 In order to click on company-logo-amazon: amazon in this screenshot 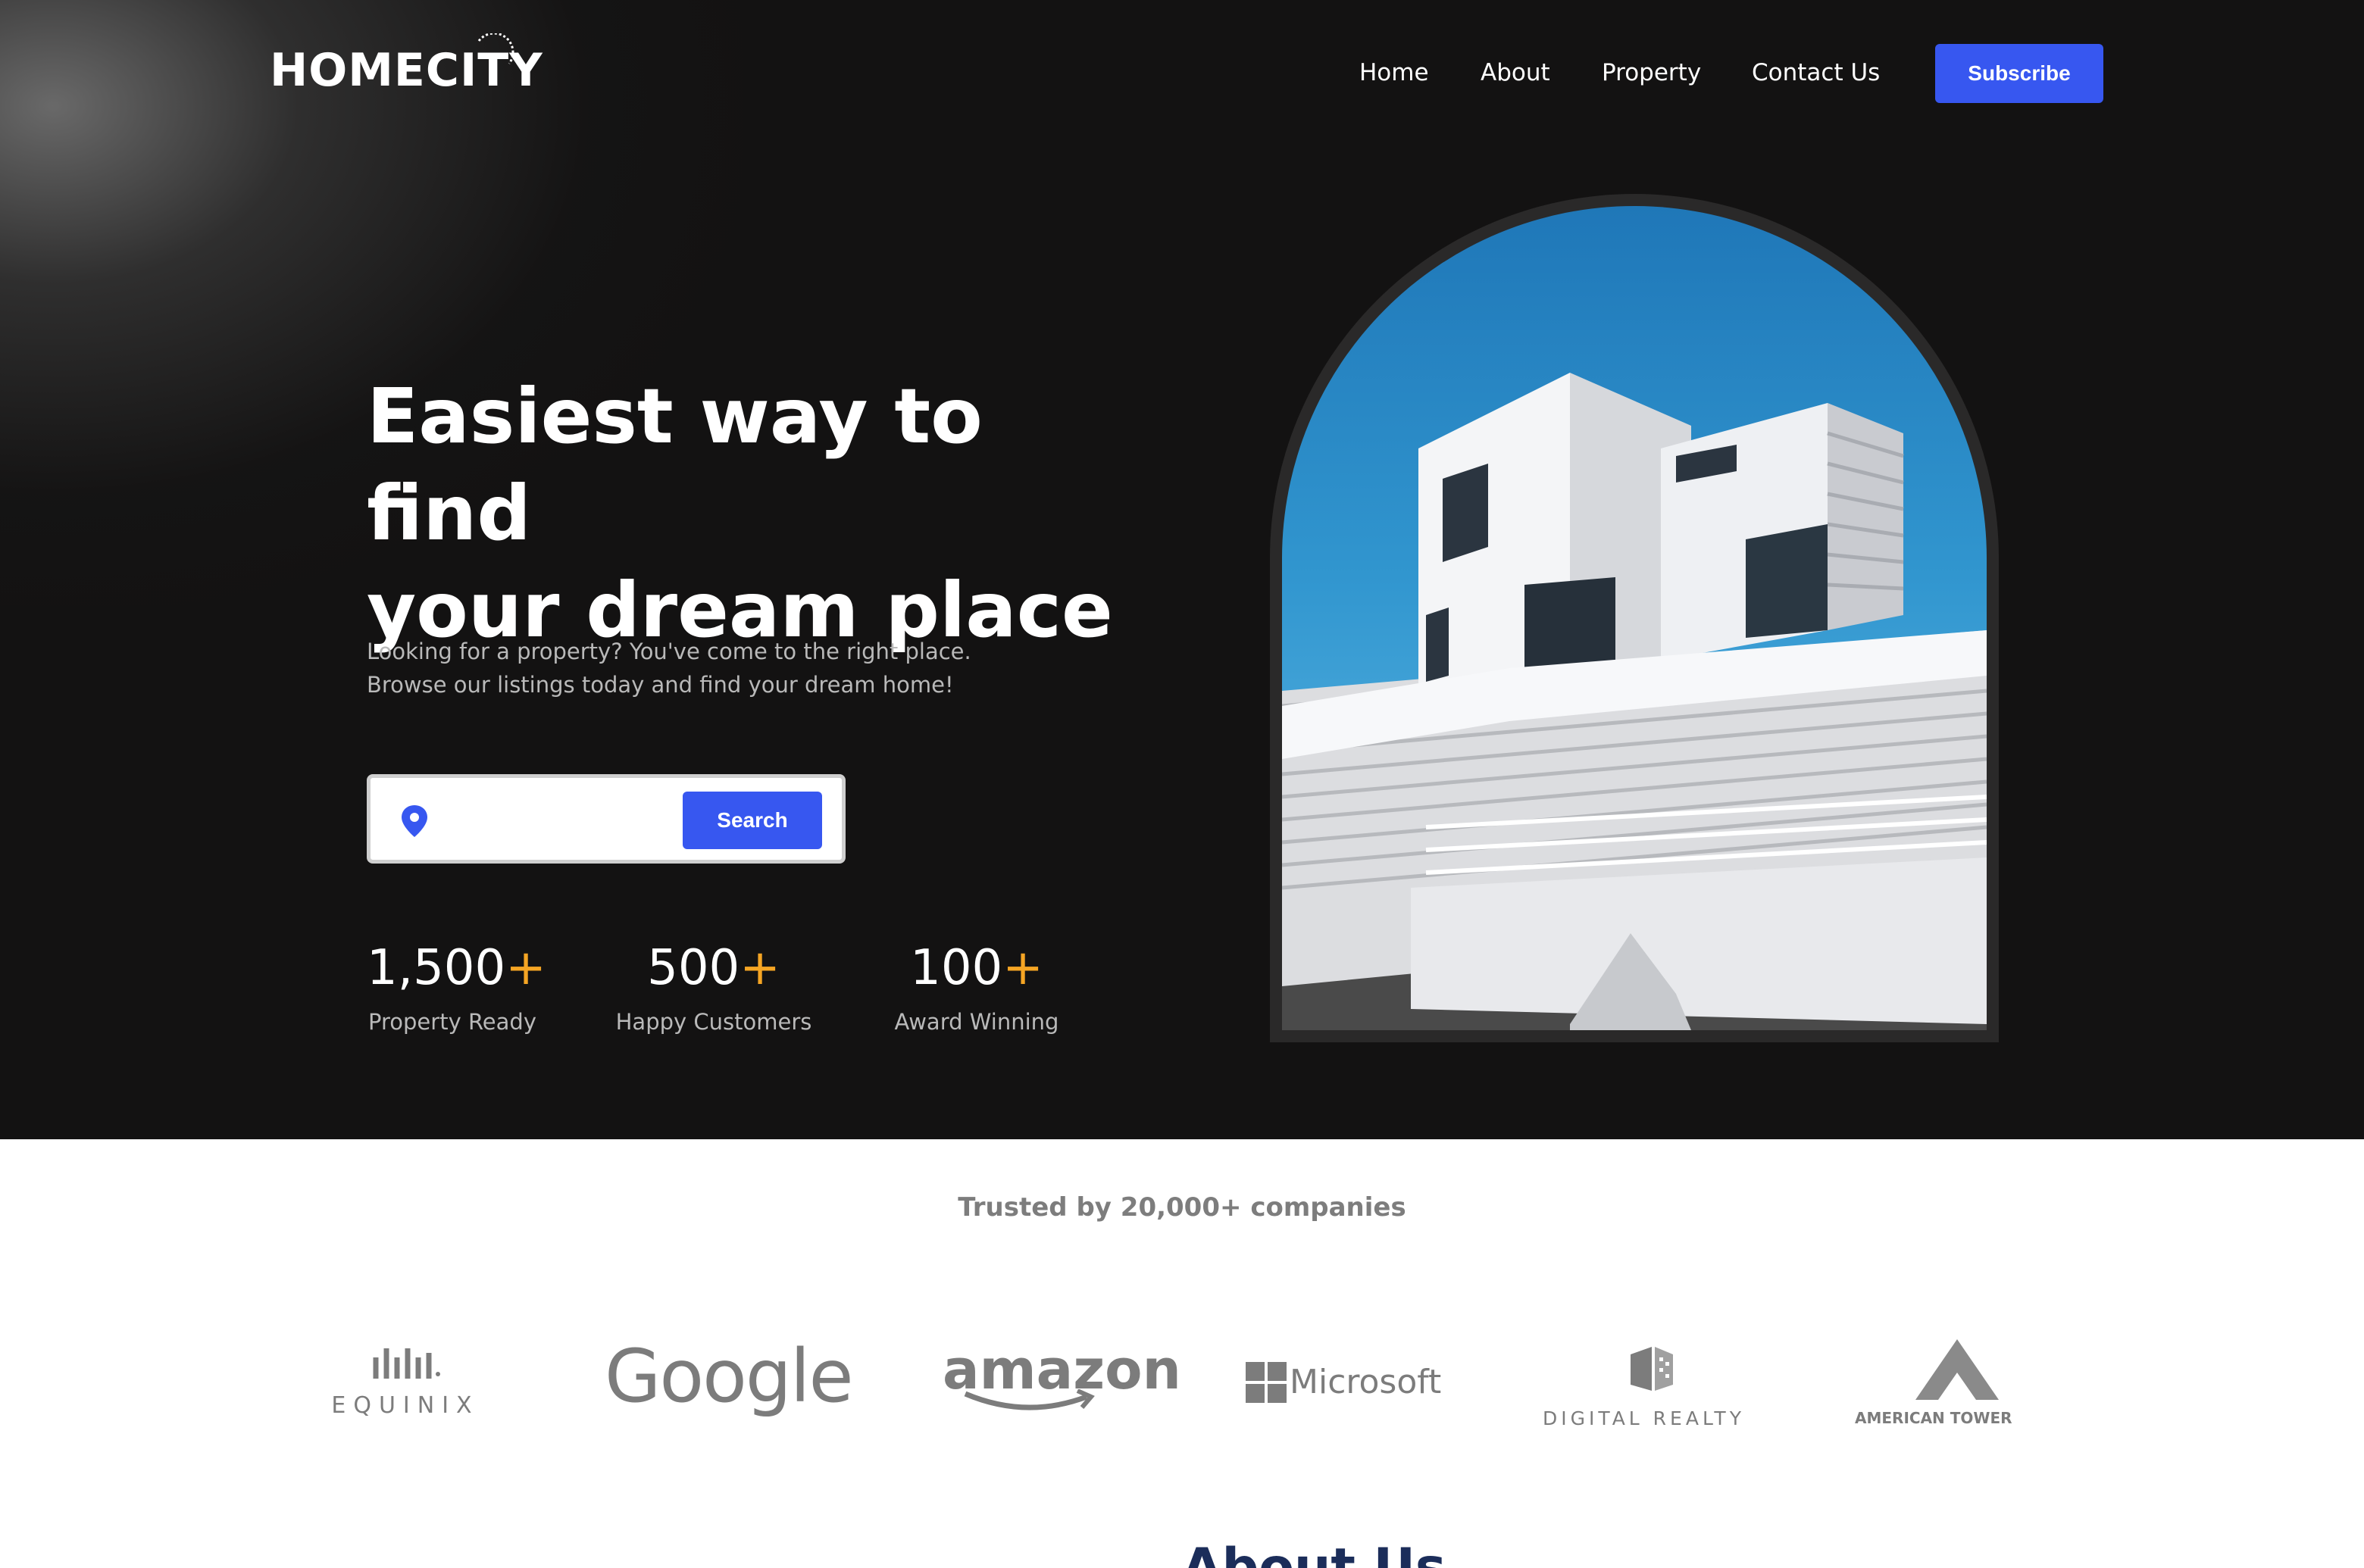, I will do `click(1062, 1385)`.